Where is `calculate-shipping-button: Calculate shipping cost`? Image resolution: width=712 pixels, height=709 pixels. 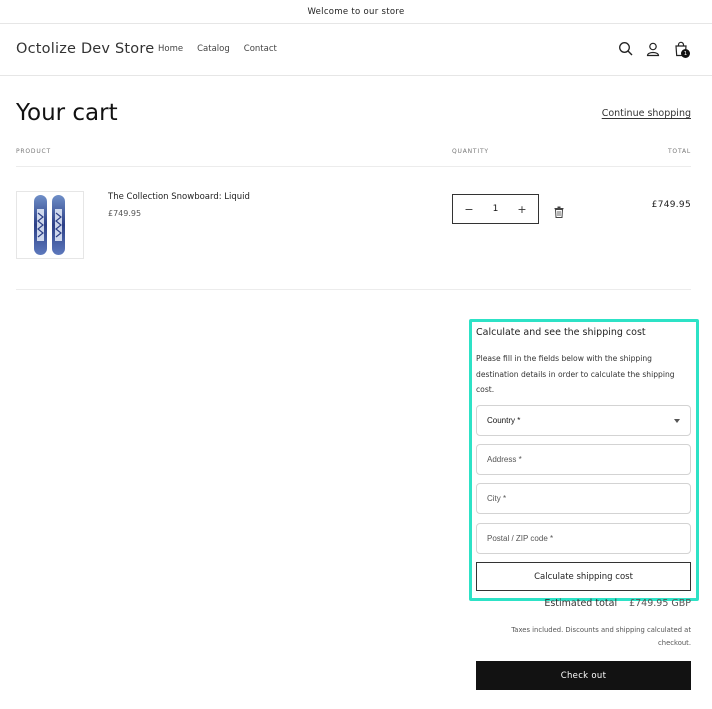 calculate-shipping-button: Calculate shipping cost is located at coordinates (583, 576).